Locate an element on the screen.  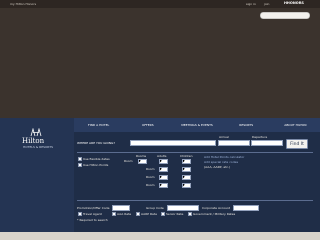
hilton-h-icon is located at coordinates (36, 132).